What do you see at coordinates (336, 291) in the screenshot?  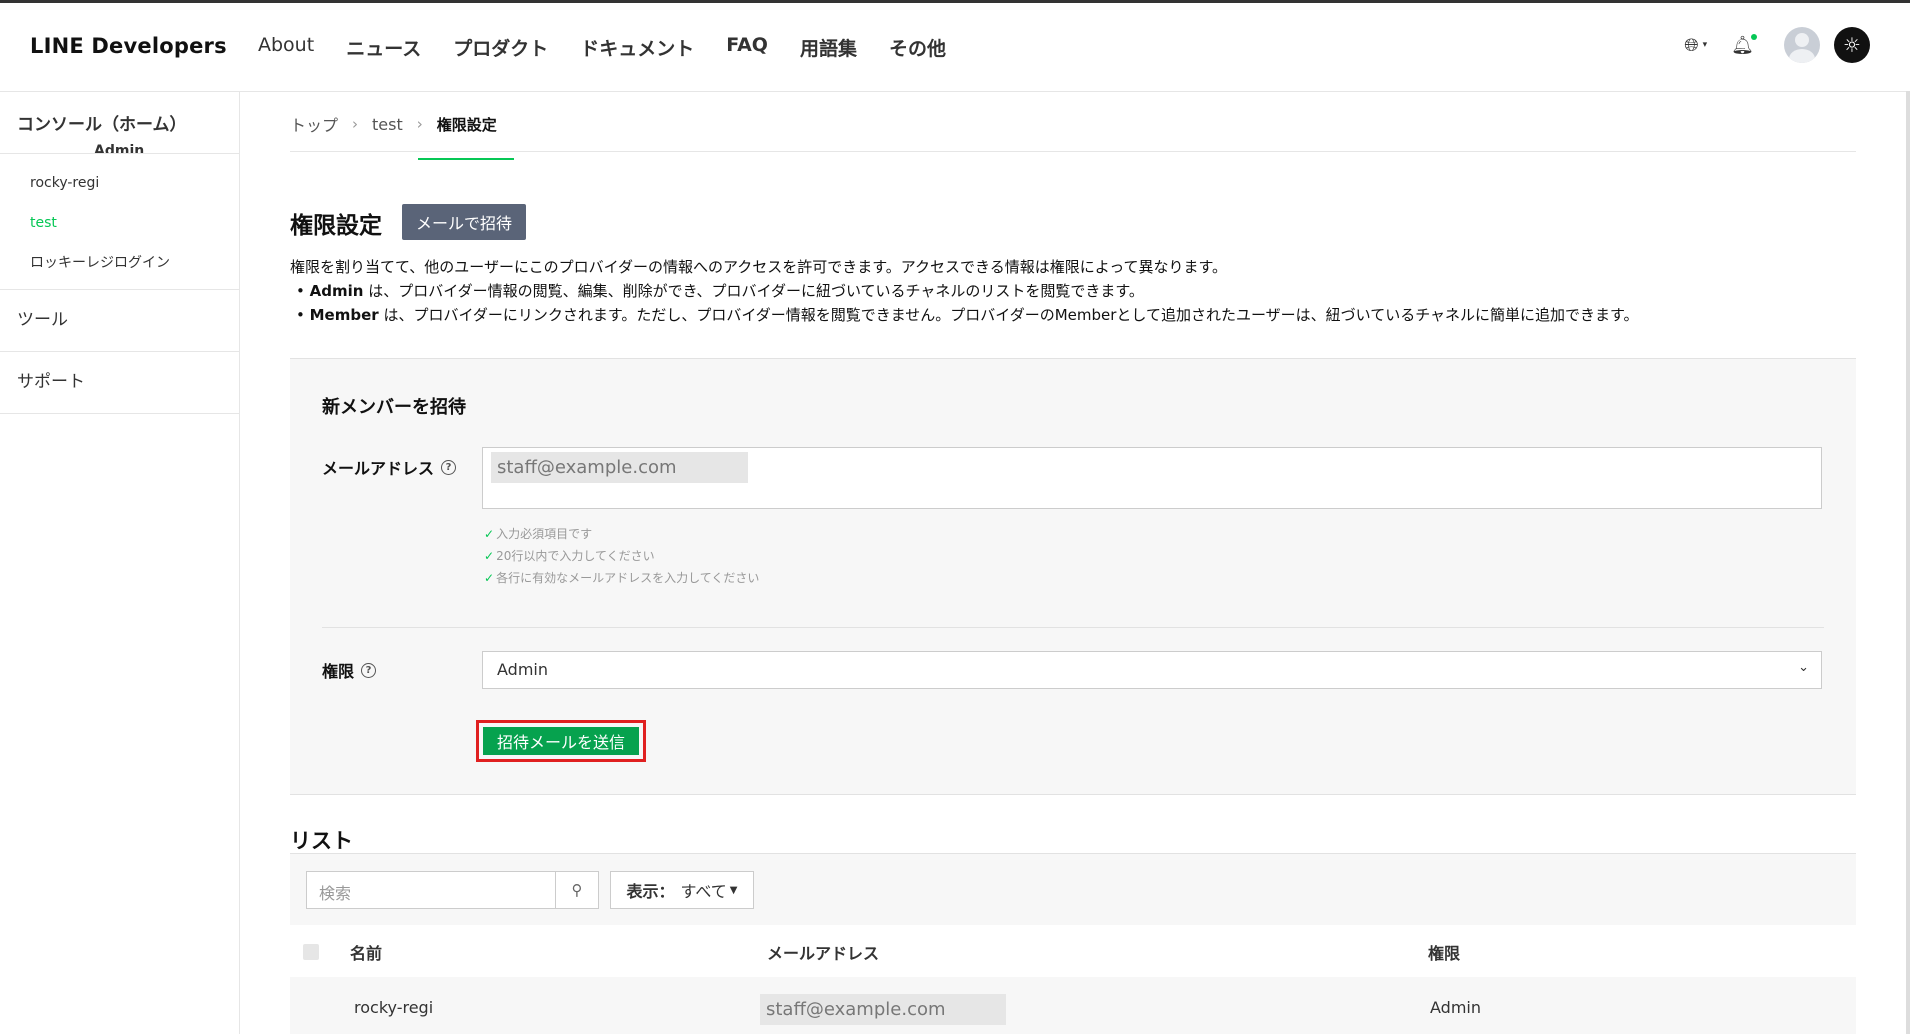 I see `admin-term: Admin` at bounding box center [336, 291].